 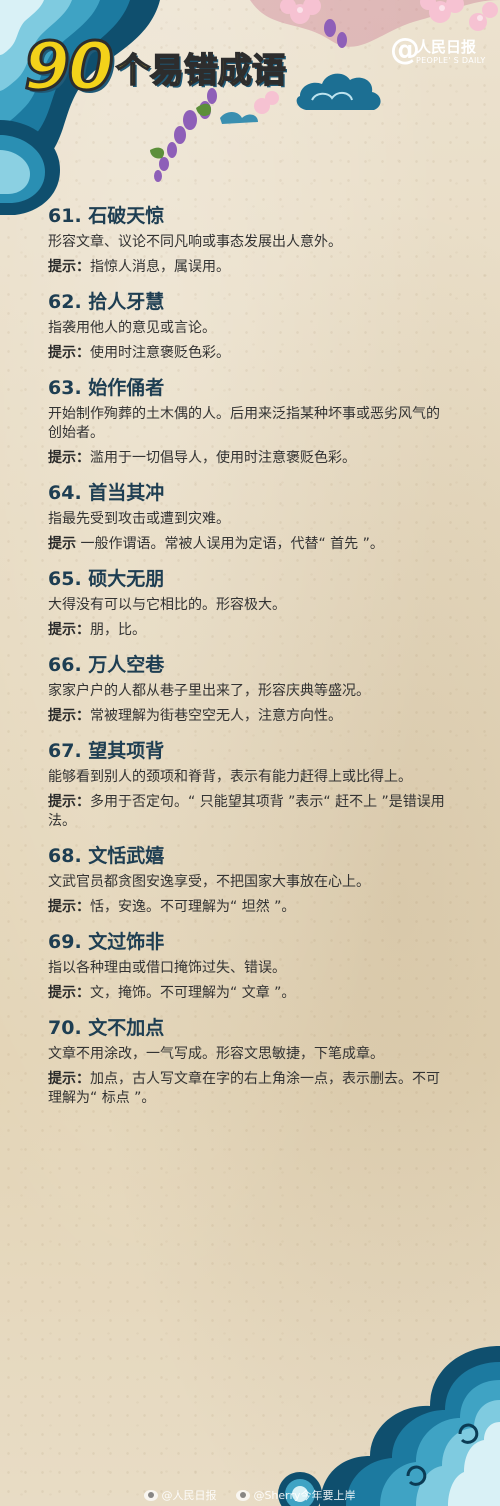 I want to click on idiom-title: 68. 文恬武嬉, so click(x=106, y=856).